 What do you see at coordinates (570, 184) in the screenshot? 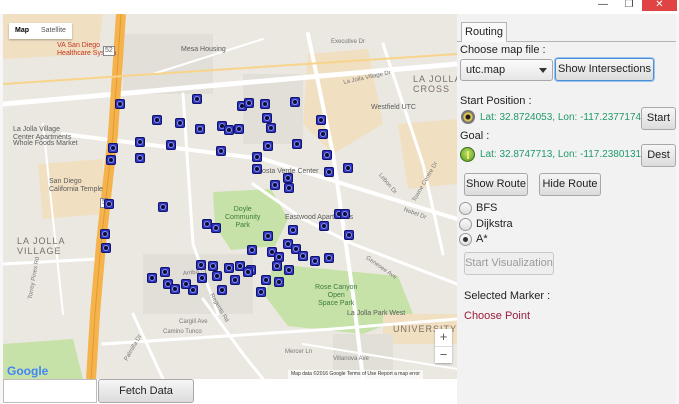
I see `hide-route-button: Hide Route` at bounding box center [570, 184].